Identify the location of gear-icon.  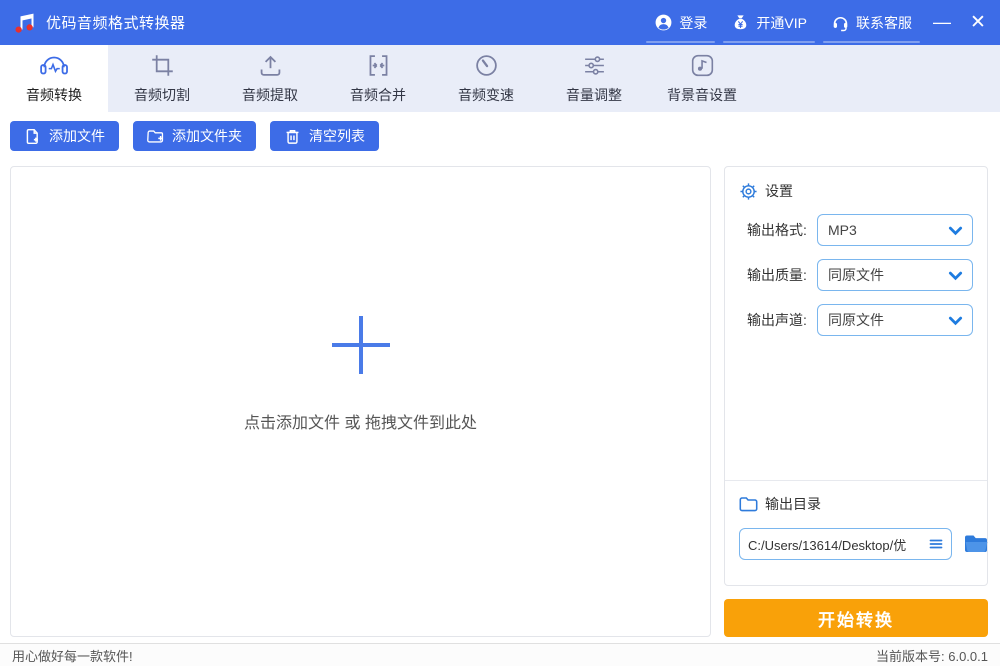
(748, 191).